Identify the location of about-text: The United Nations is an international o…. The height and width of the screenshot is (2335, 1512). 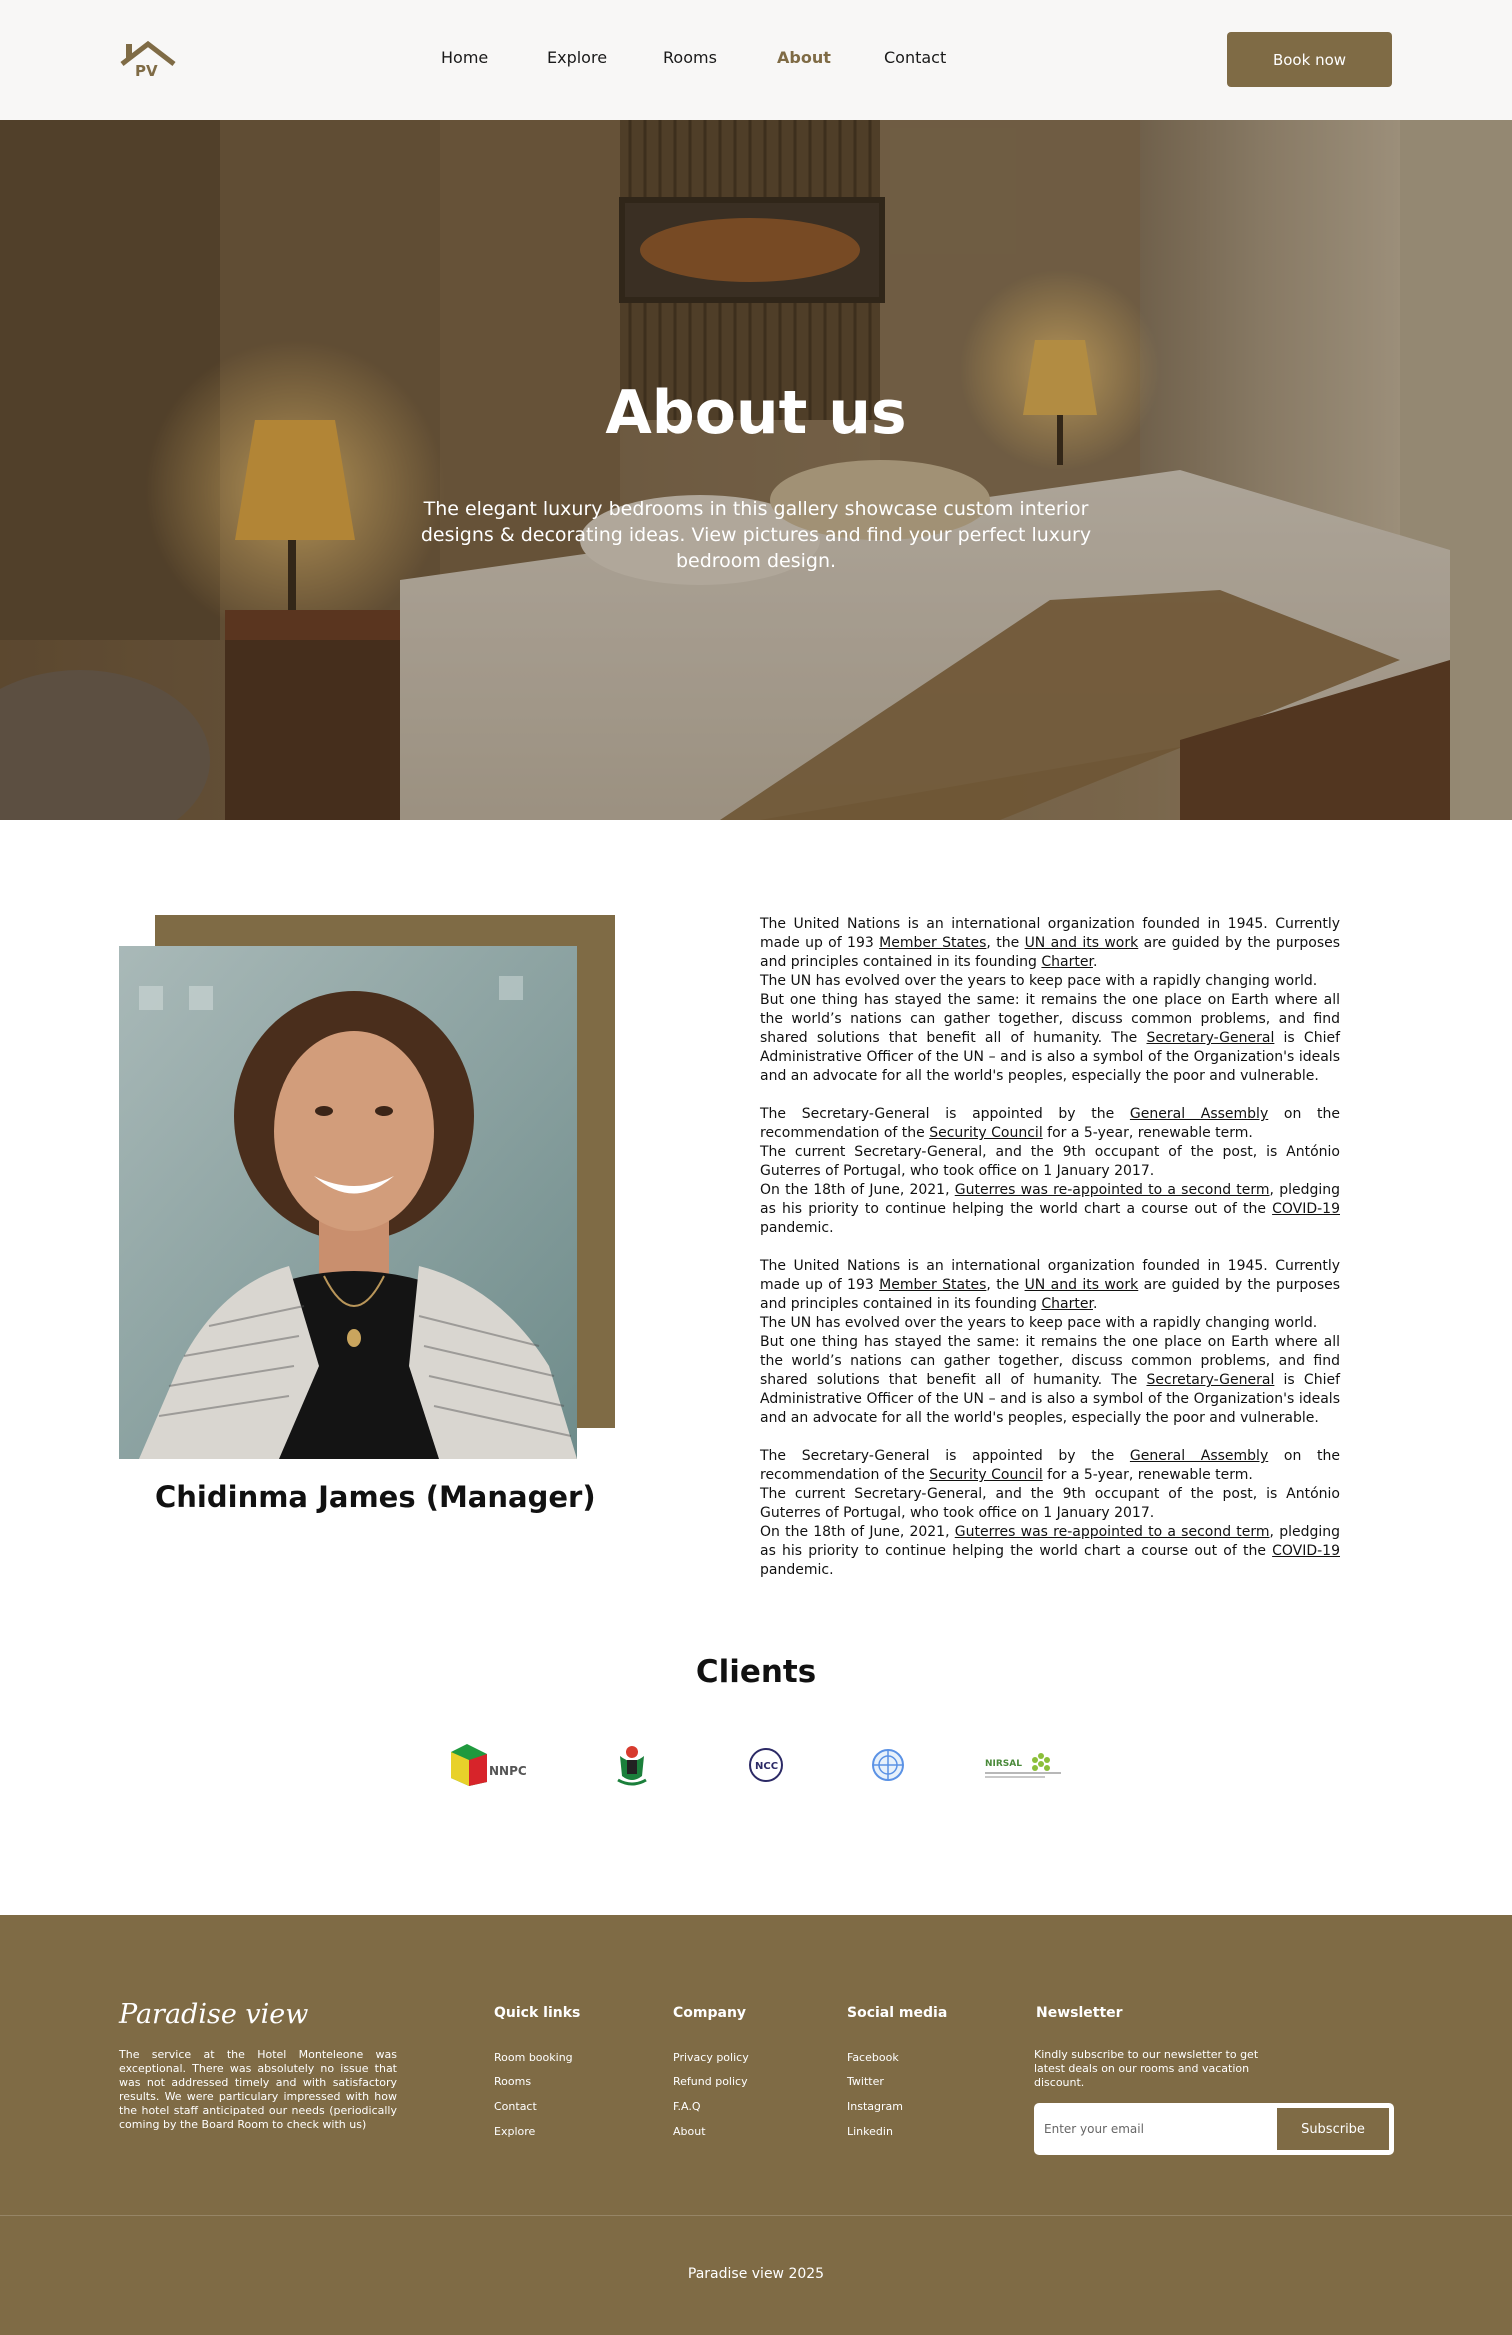
(1050, 1247).